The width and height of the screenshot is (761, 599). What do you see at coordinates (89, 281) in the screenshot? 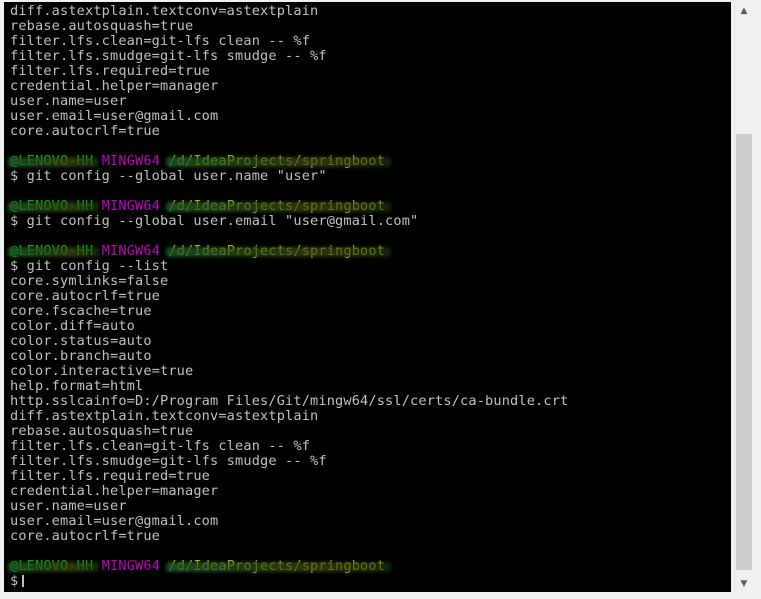
I see `output-line: core.symlinks=false` at bounding box center [89, 281].